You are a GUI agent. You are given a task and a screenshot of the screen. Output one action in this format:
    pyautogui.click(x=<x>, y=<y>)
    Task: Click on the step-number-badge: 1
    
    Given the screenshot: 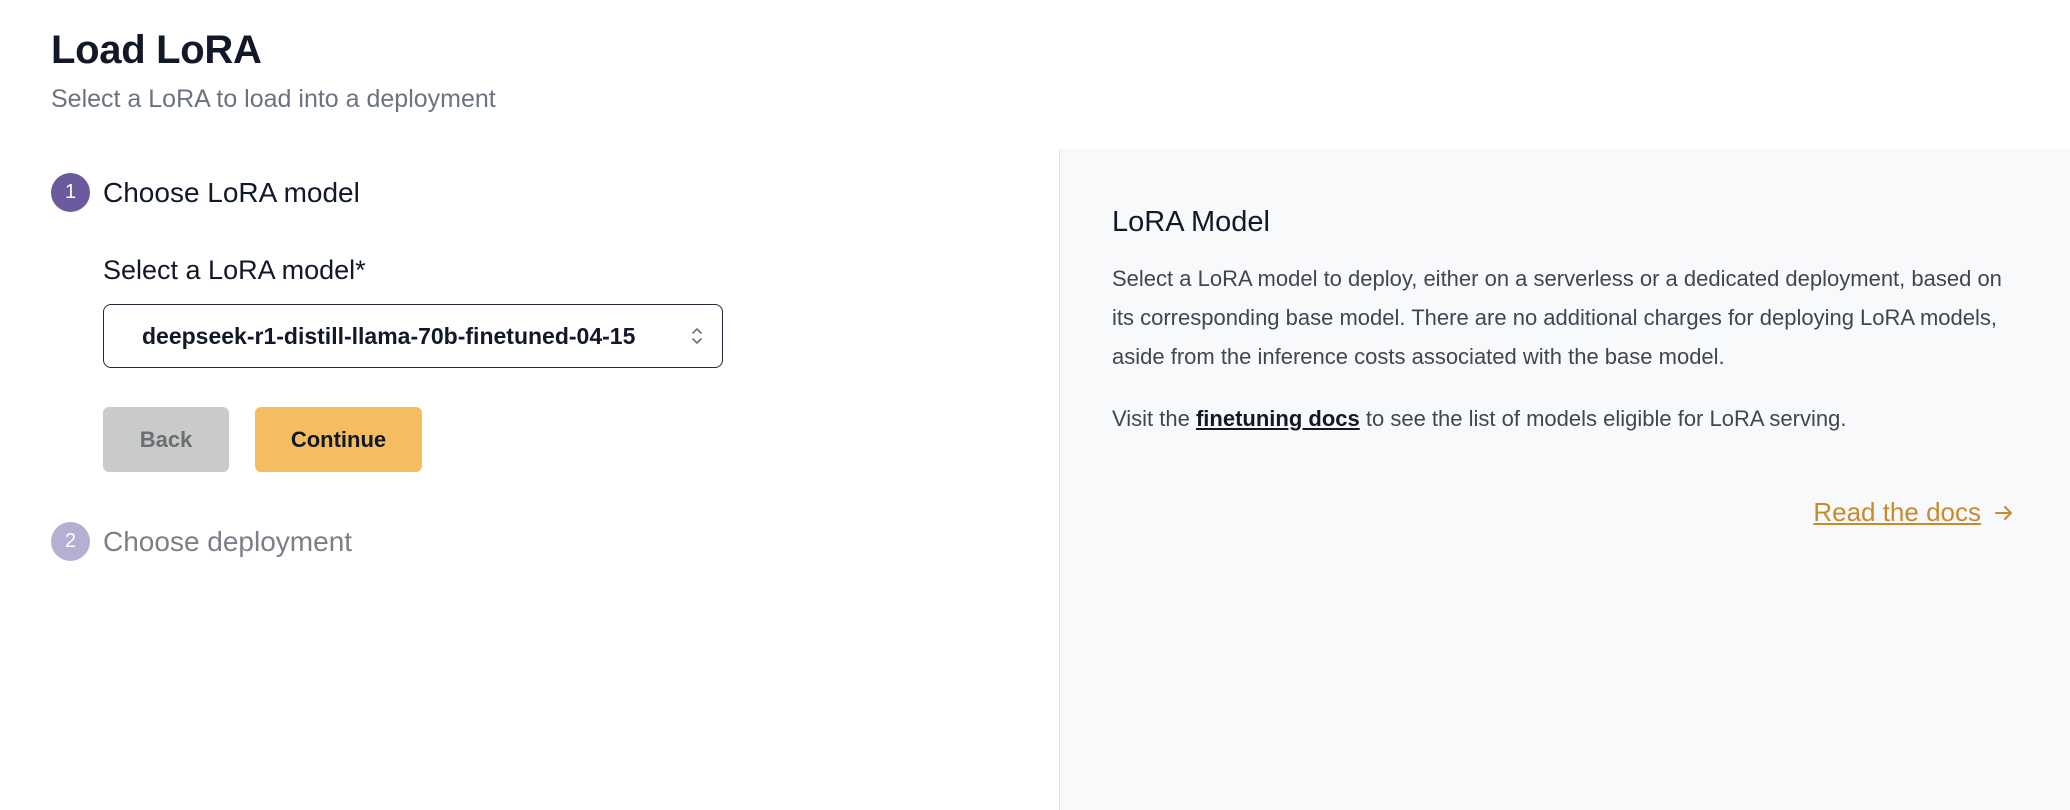 What is the action you would take?
    pyautogui.click(x=70, y=192)
    